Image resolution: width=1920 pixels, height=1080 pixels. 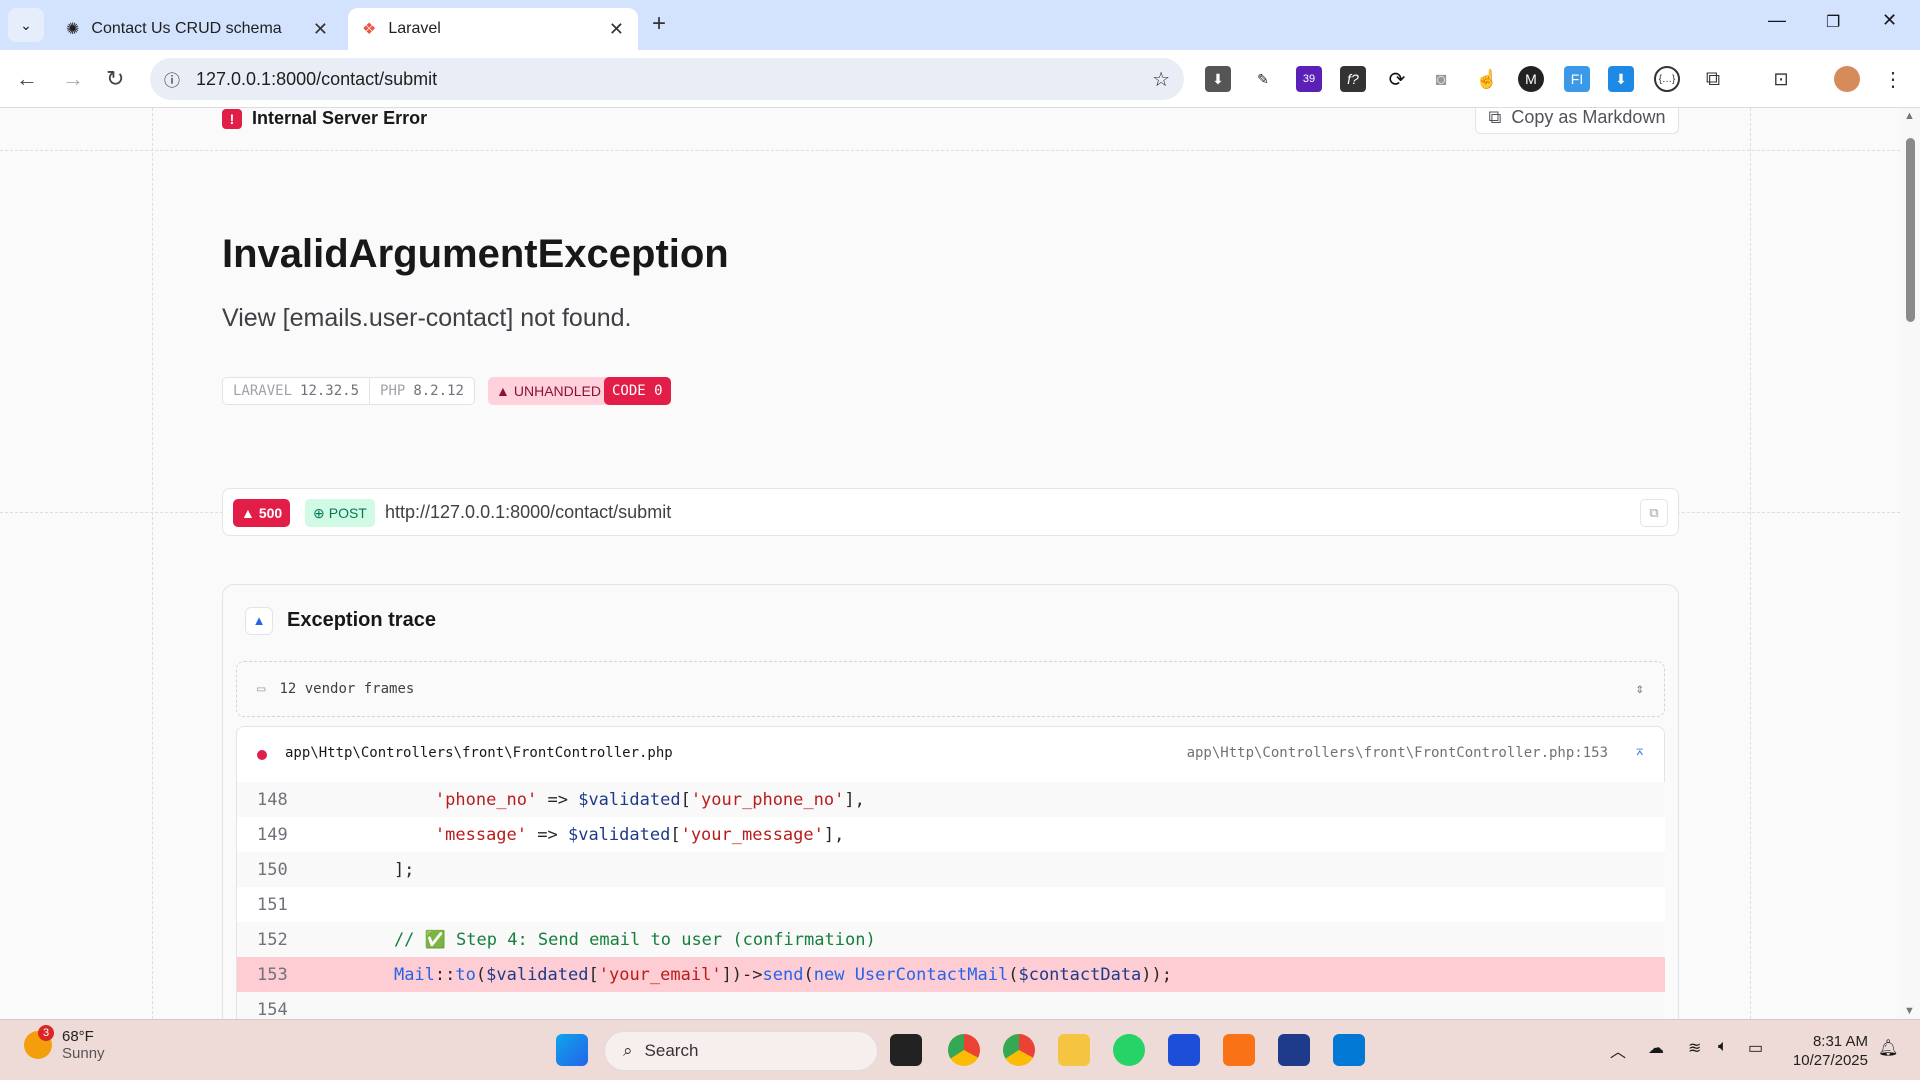 I want to click on version-badge: LARAVEL 12.32.5 PHP 8.2.12, so click(x=348, y=391).